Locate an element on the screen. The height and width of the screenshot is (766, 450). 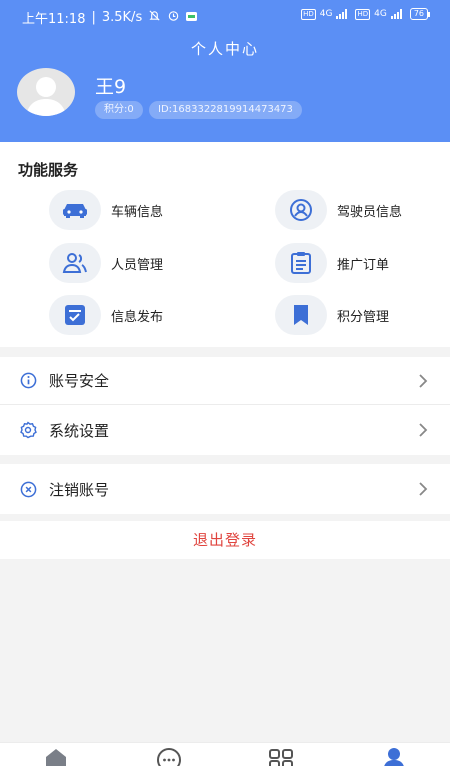
order-icon is located at coordinates (301, 263).